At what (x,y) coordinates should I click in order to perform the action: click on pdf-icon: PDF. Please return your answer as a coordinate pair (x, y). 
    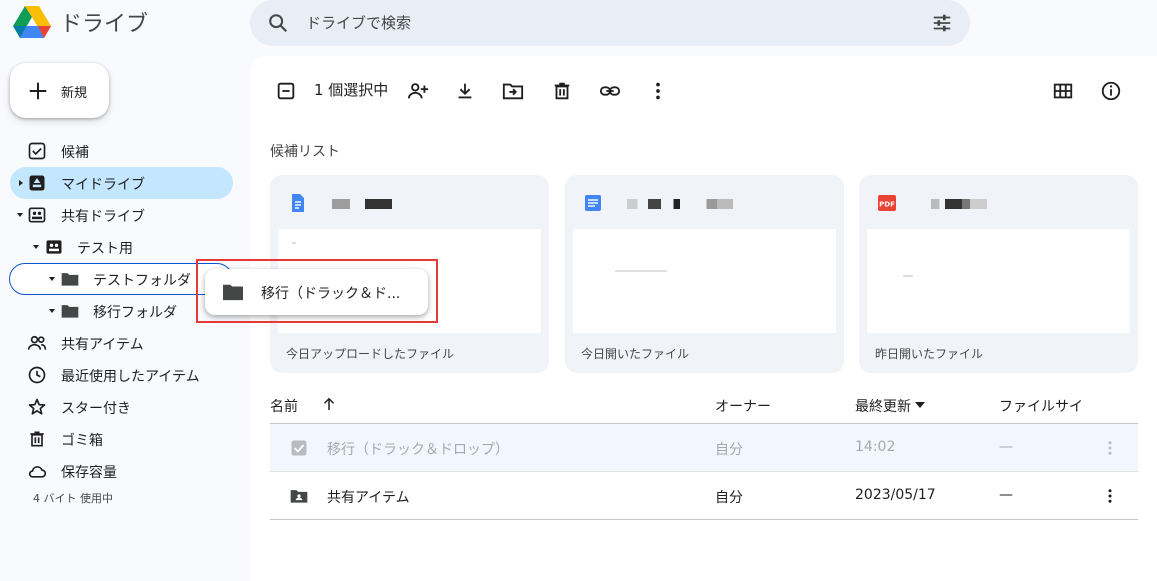
    Looking at the image, I should click on (887, 203).